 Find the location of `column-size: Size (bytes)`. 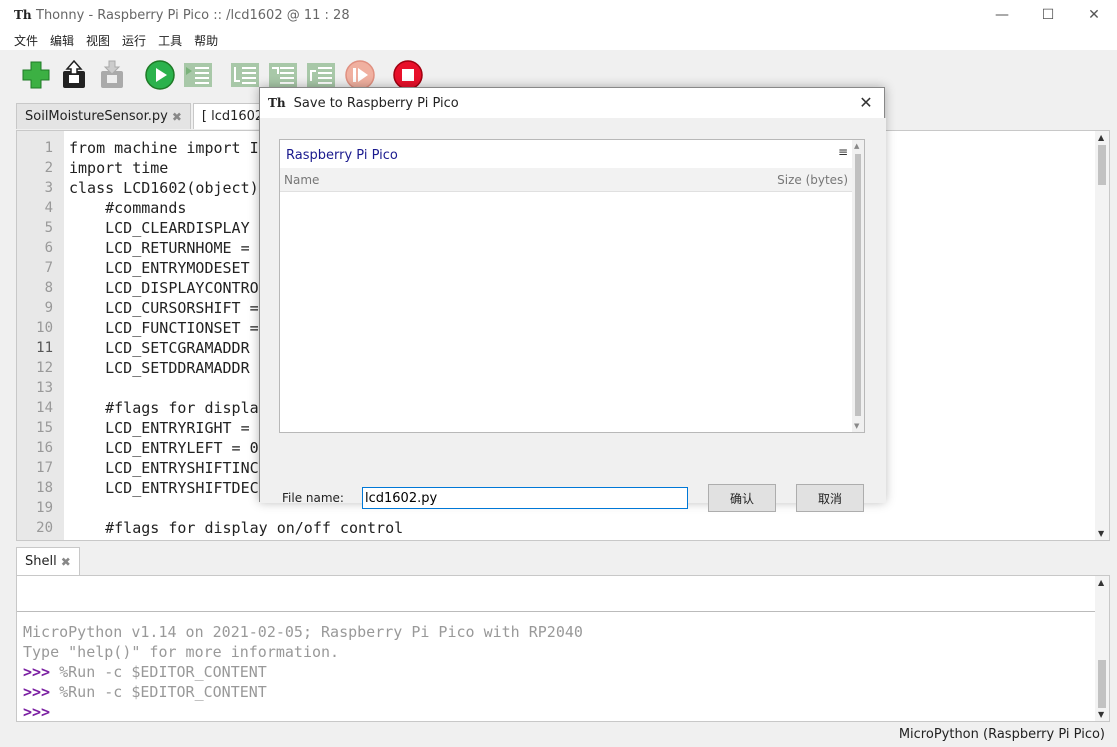

column-size: Size (bytes) is located at coordinates (812, 180).